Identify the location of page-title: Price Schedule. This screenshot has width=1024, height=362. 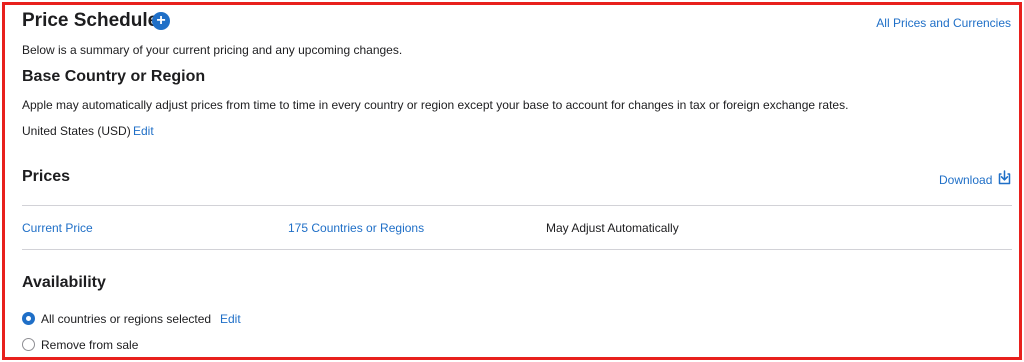
(90, 20).